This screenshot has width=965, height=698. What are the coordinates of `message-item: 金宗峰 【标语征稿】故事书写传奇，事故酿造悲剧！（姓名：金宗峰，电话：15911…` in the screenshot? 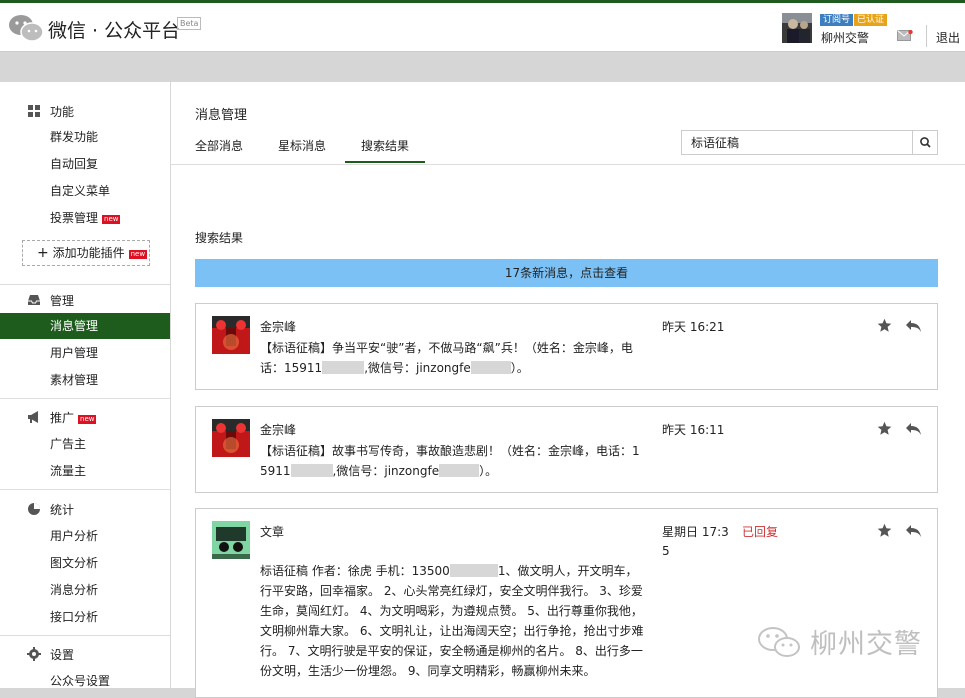 It's located at (566, 449).